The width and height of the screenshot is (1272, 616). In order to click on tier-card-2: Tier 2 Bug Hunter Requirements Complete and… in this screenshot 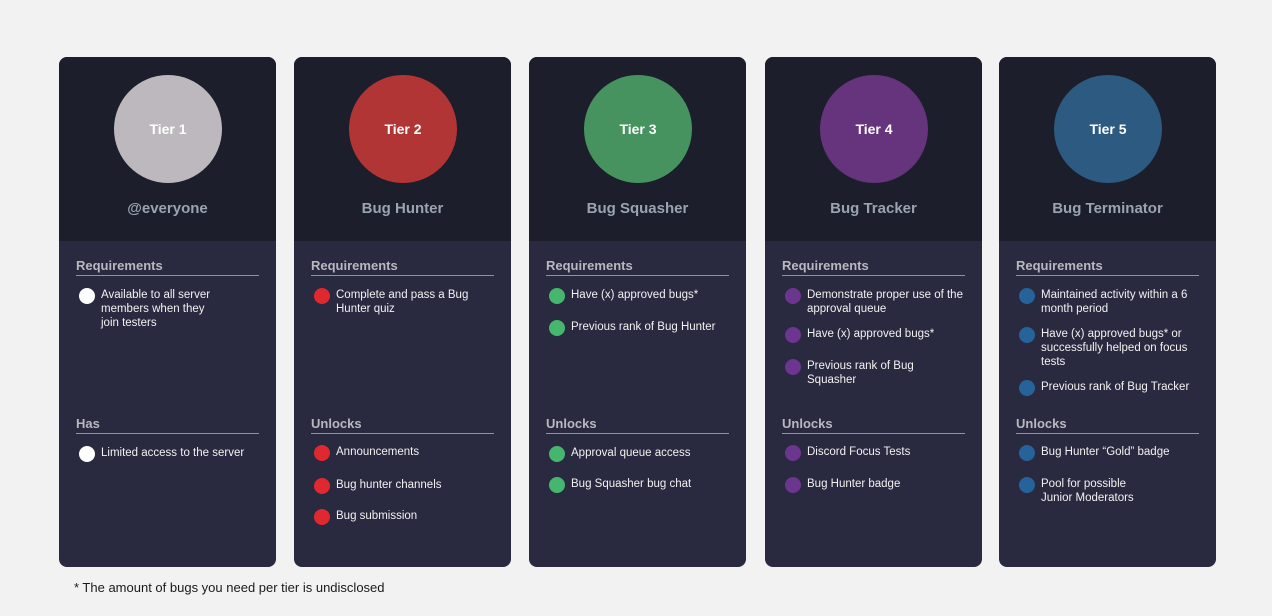, I will do `click(402, 312)`.